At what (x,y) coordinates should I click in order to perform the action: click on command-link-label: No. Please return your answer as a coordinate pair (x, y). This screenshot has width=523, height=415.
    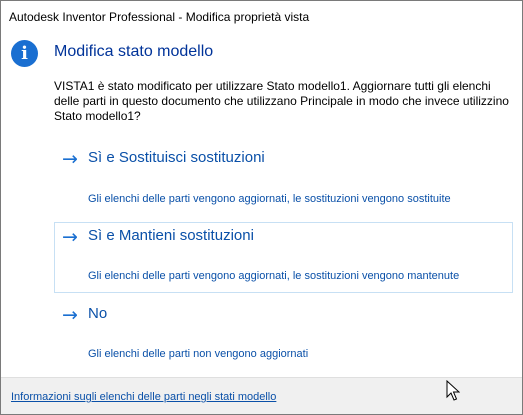
    Looking at the image, I should click on (98, 313).